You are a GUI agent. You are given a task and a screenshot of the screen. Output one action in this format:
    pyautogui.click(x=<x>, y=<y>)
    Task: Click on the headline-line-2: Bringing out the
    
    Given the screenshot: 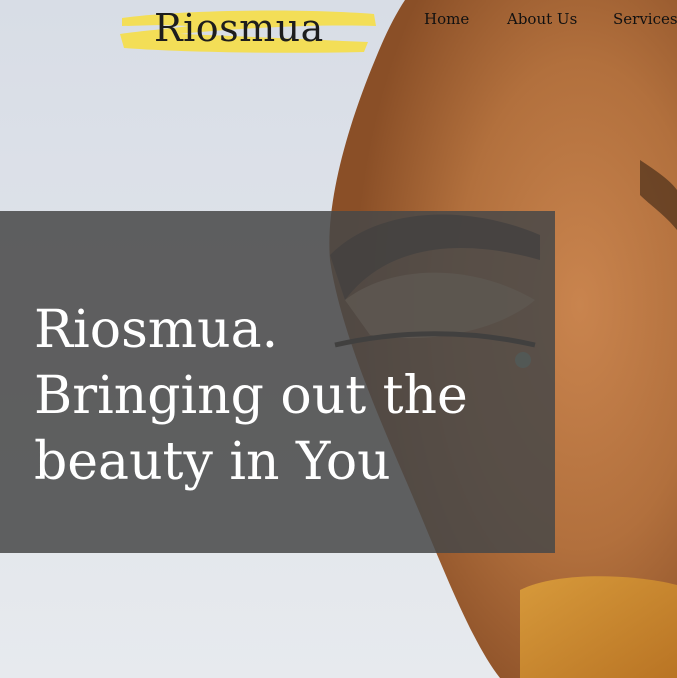 What is the action you would take?
    pyautogui.click(x=251, y=396)
    